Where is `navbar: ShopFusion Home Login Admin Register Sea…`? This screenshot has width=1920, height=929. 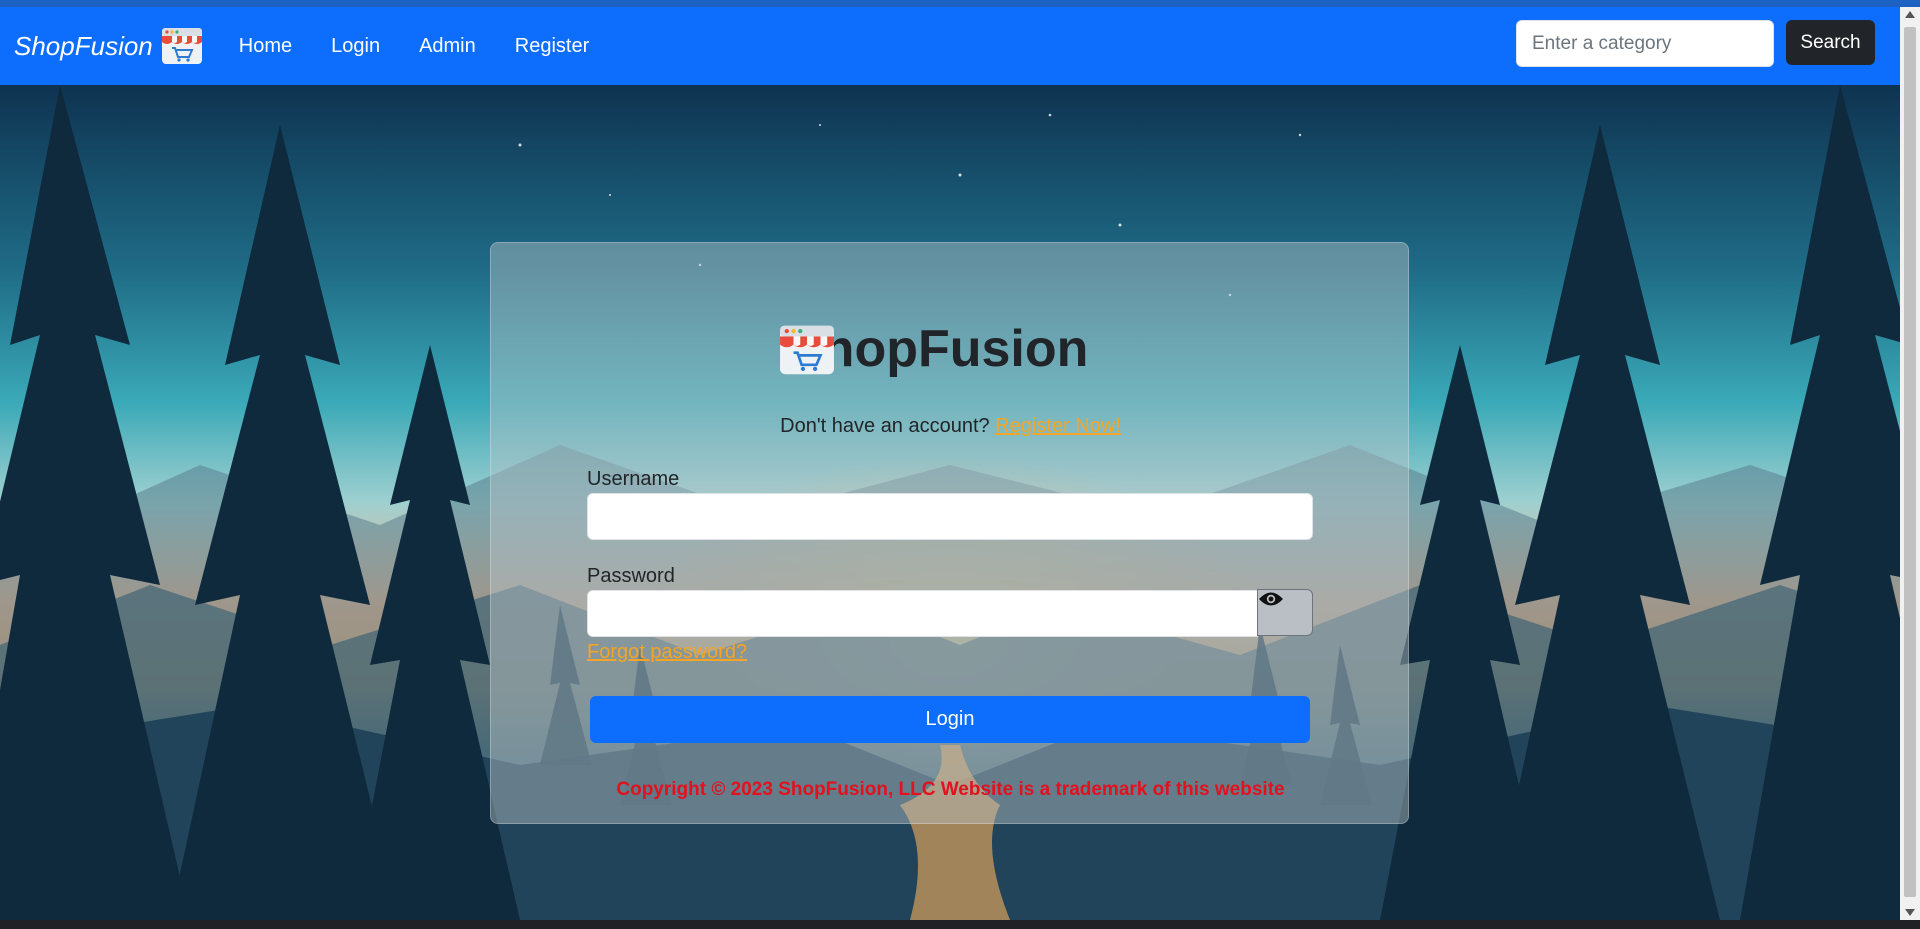
navbar: ShopFusion Home Login Admin Register Sea… is located at coordinates (950, 46).